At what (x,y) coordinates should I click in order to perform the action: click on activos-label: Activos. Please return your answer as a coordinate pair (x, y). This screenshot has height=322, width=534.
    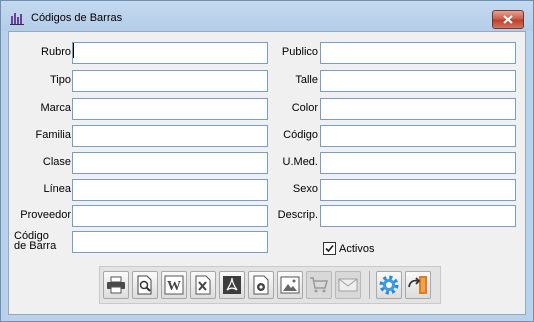
    Looking at the image, I should click on (357, 248).